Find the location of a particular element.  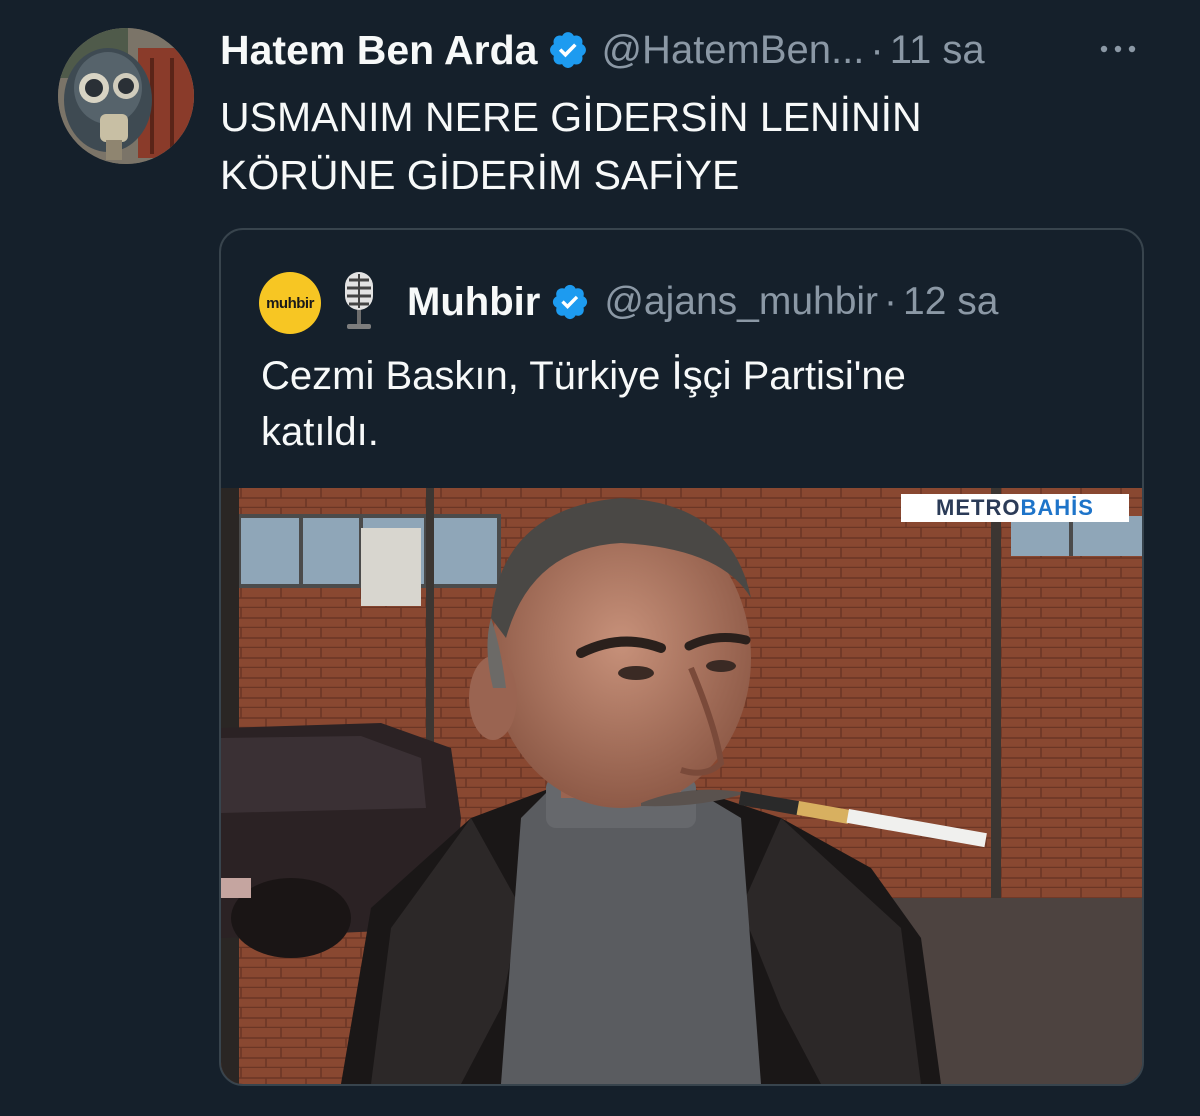

quoted-author-handle: @ajans_muhbir is located at coordinates (741, 302).